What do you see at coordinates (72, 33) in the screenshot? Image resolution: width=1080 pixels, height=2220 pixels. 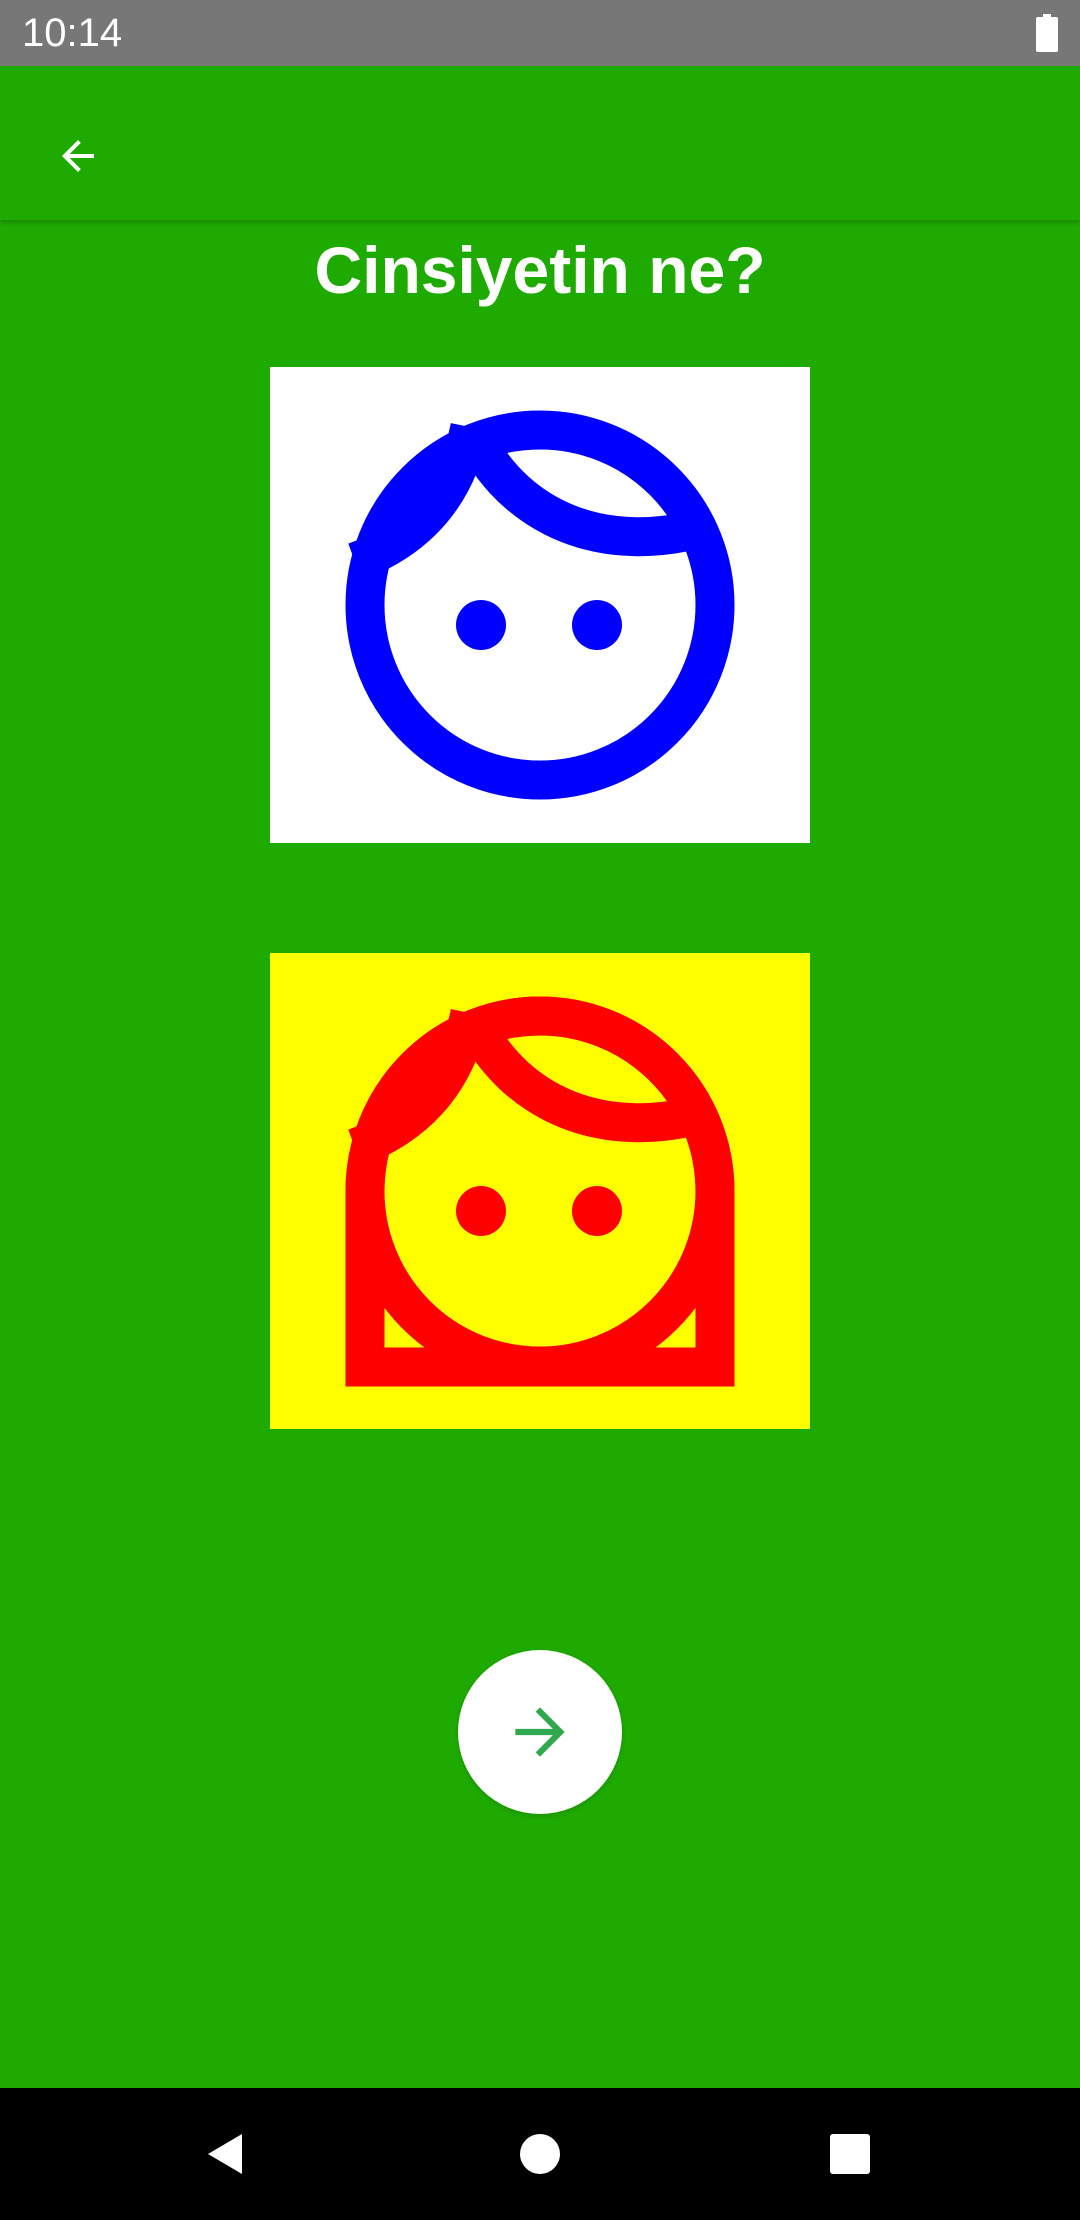 I see `status-time: 10:14` at bounding box center [72, 33].